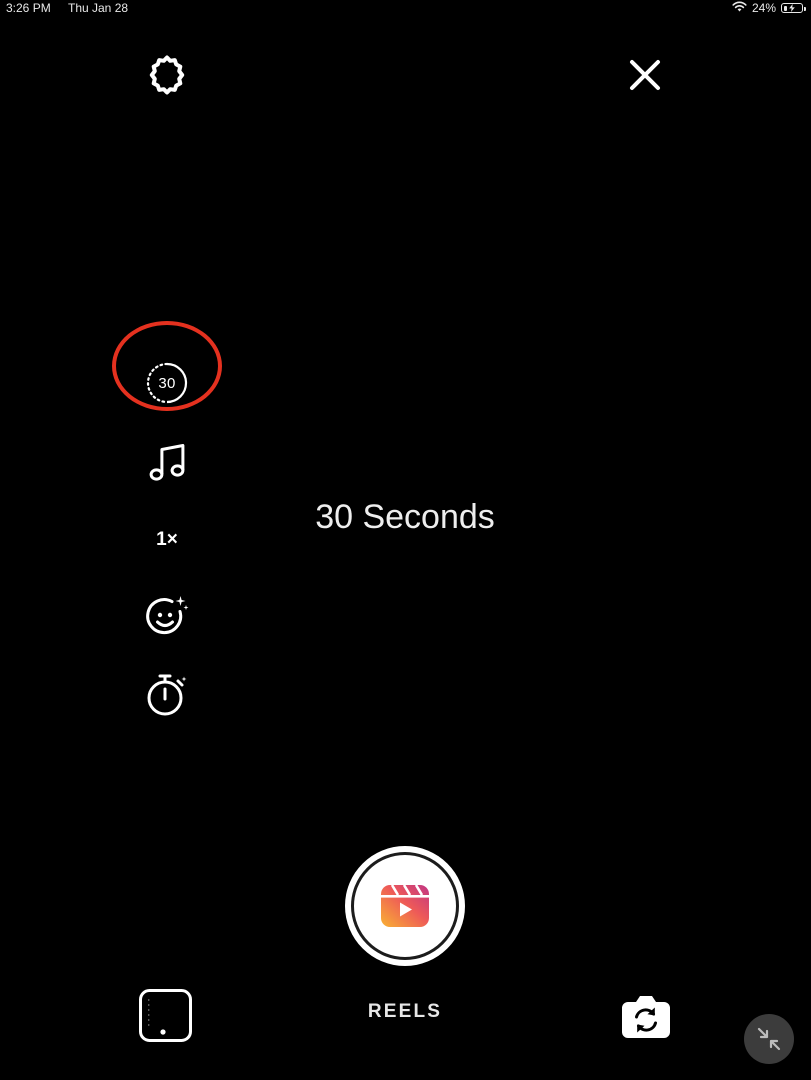  I want to click on capture-inner, so click(405, 906).